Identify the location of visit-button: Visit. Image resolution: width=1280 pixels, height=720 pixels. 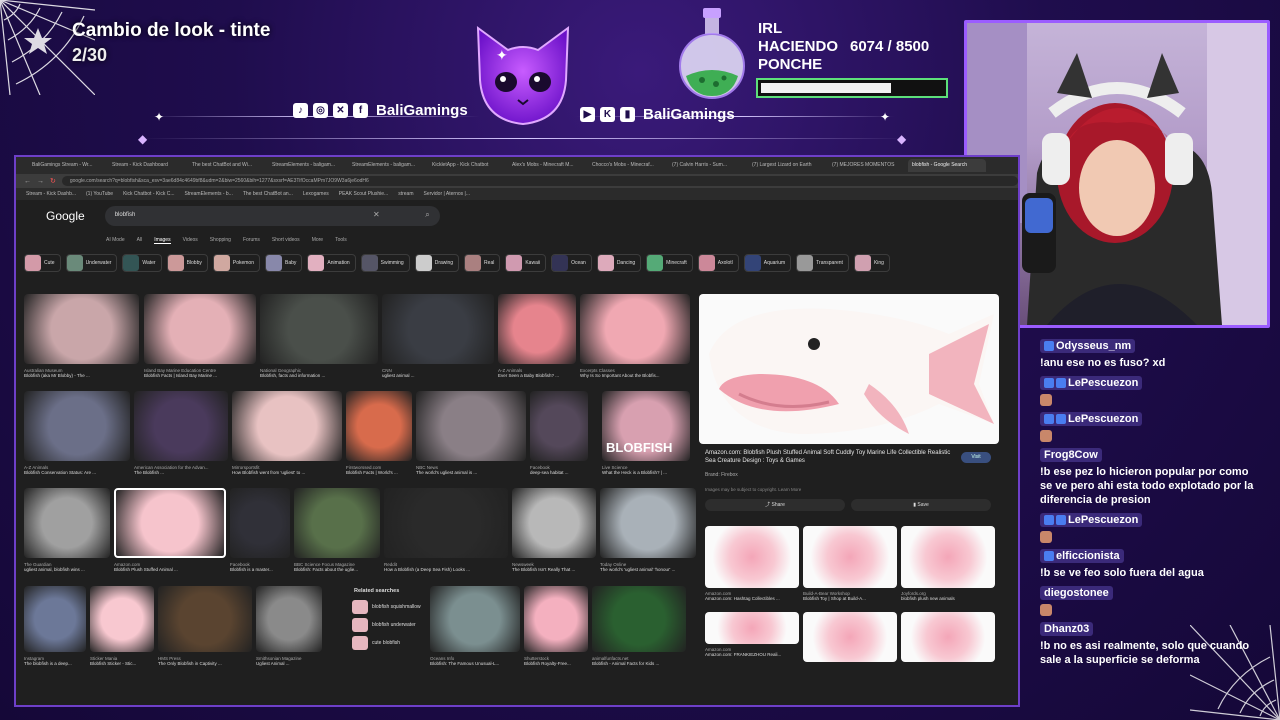
(976, 457).